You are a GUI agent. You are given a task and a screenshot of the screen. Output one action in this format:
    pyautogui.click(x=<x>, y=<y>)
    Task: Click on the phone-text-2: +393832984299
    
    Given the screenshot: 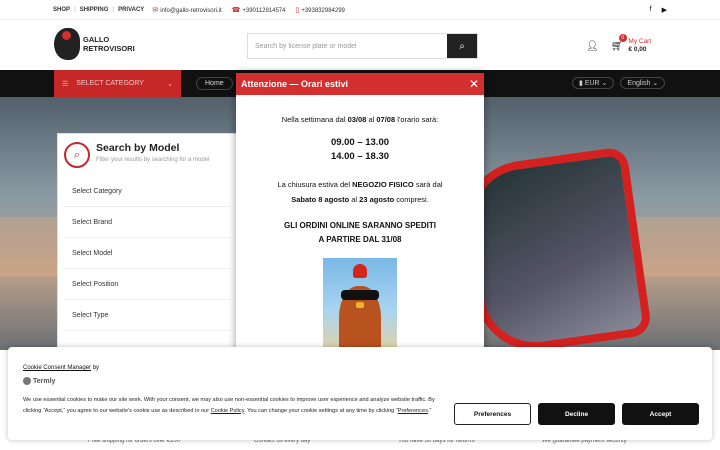 What is the action you would take?
    pyautogui.click(x=323, y=10)
    